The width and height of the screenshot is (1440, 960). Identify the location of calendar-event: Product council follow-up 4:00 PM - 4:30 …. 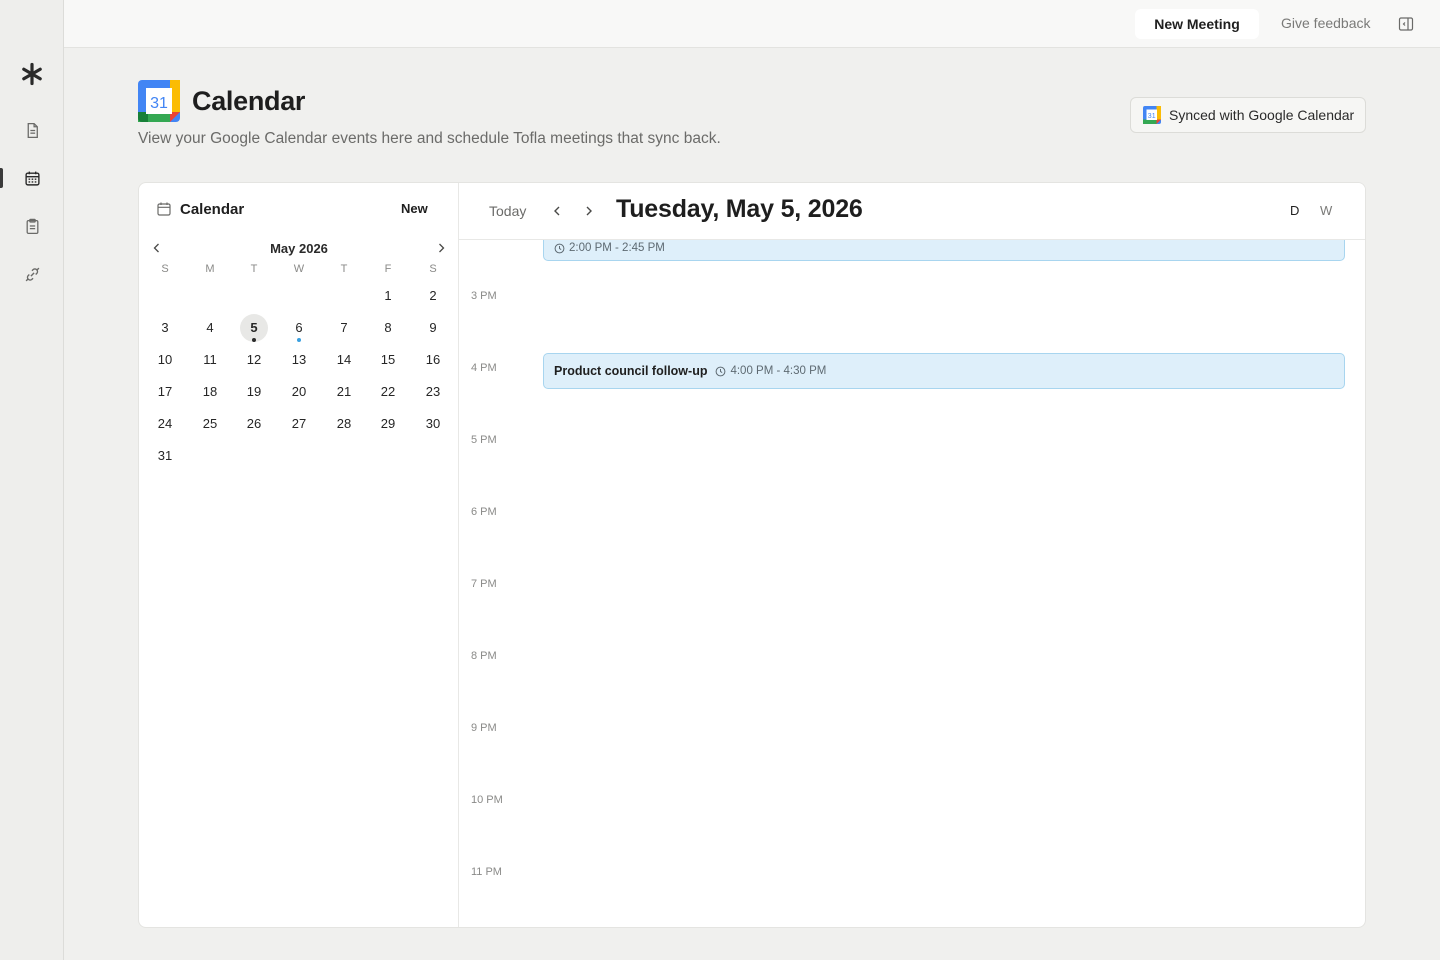
(944, 371).